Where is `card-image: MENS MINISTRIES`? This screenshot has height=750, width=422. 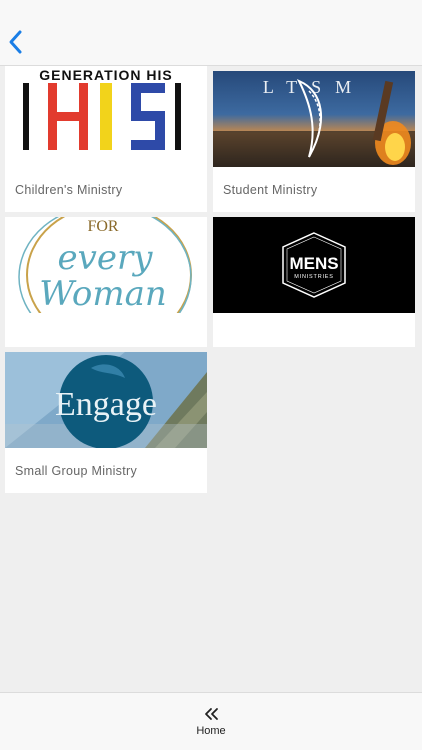 card-image: MENS MINISTRIES is located at coordinates (314, 265).